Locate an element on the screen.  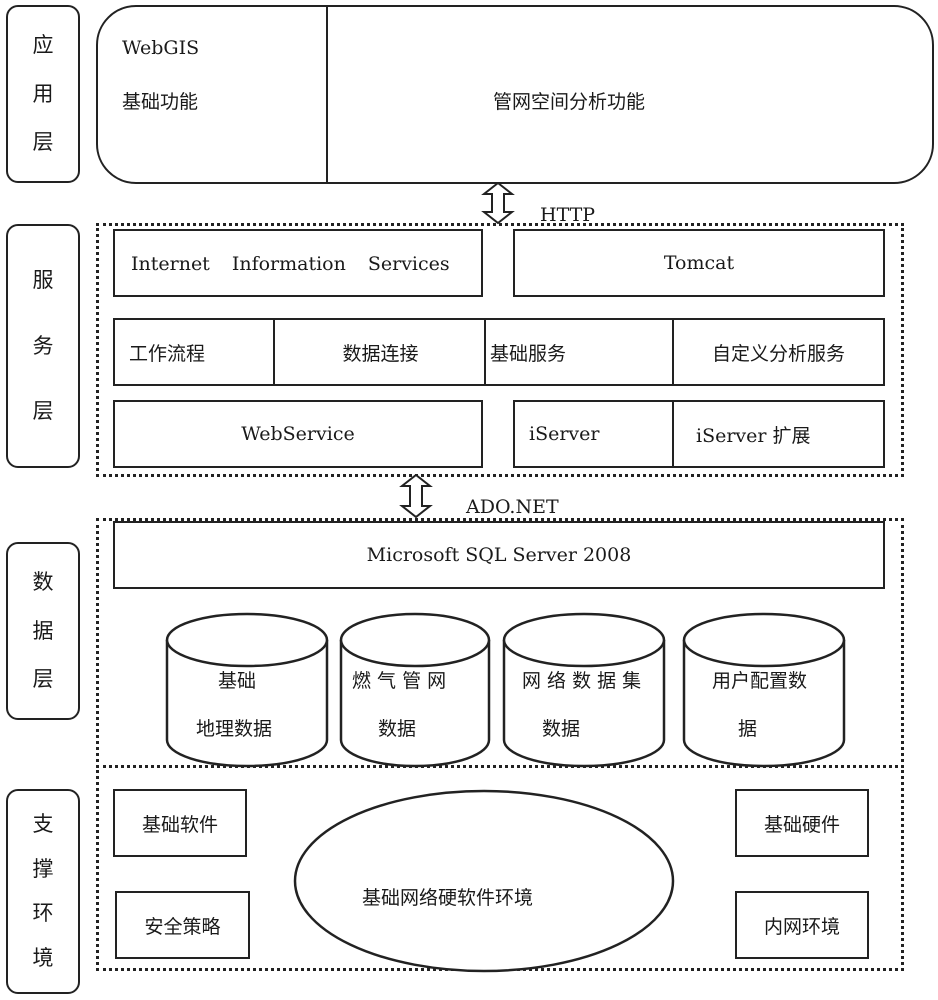
db-basic-geo-line1: 基础 is located at coordinates (237, 681).